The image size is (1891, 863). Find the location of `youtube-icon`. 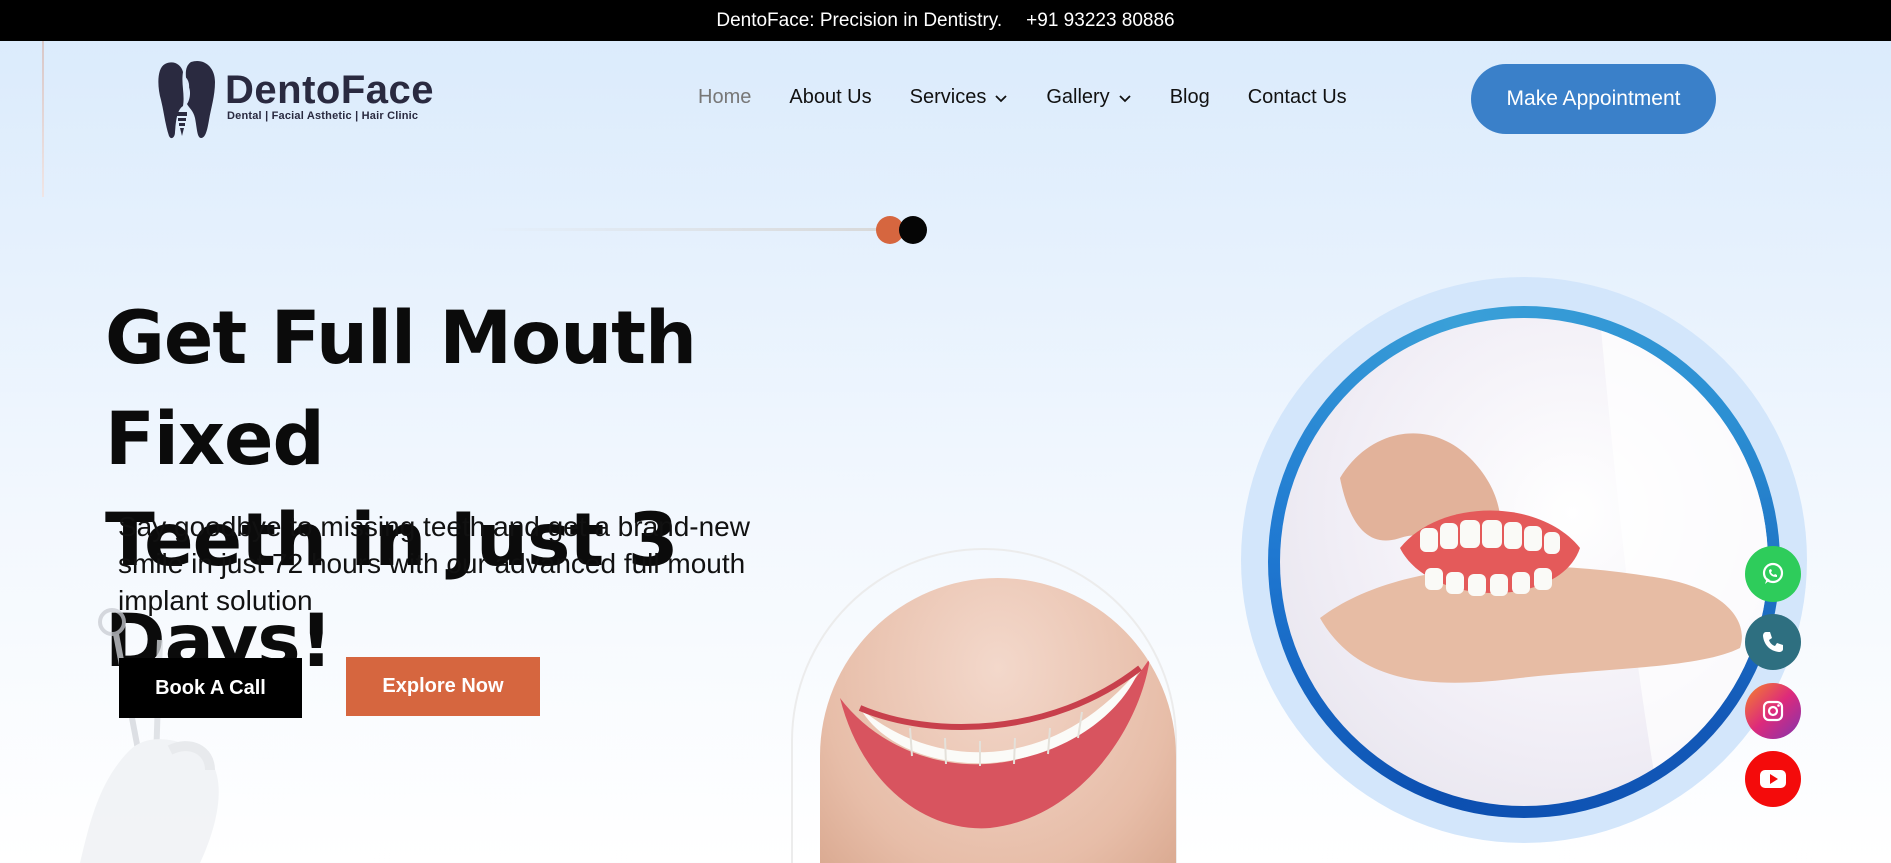

youtube-icon is located at coordinates (1773, 779).